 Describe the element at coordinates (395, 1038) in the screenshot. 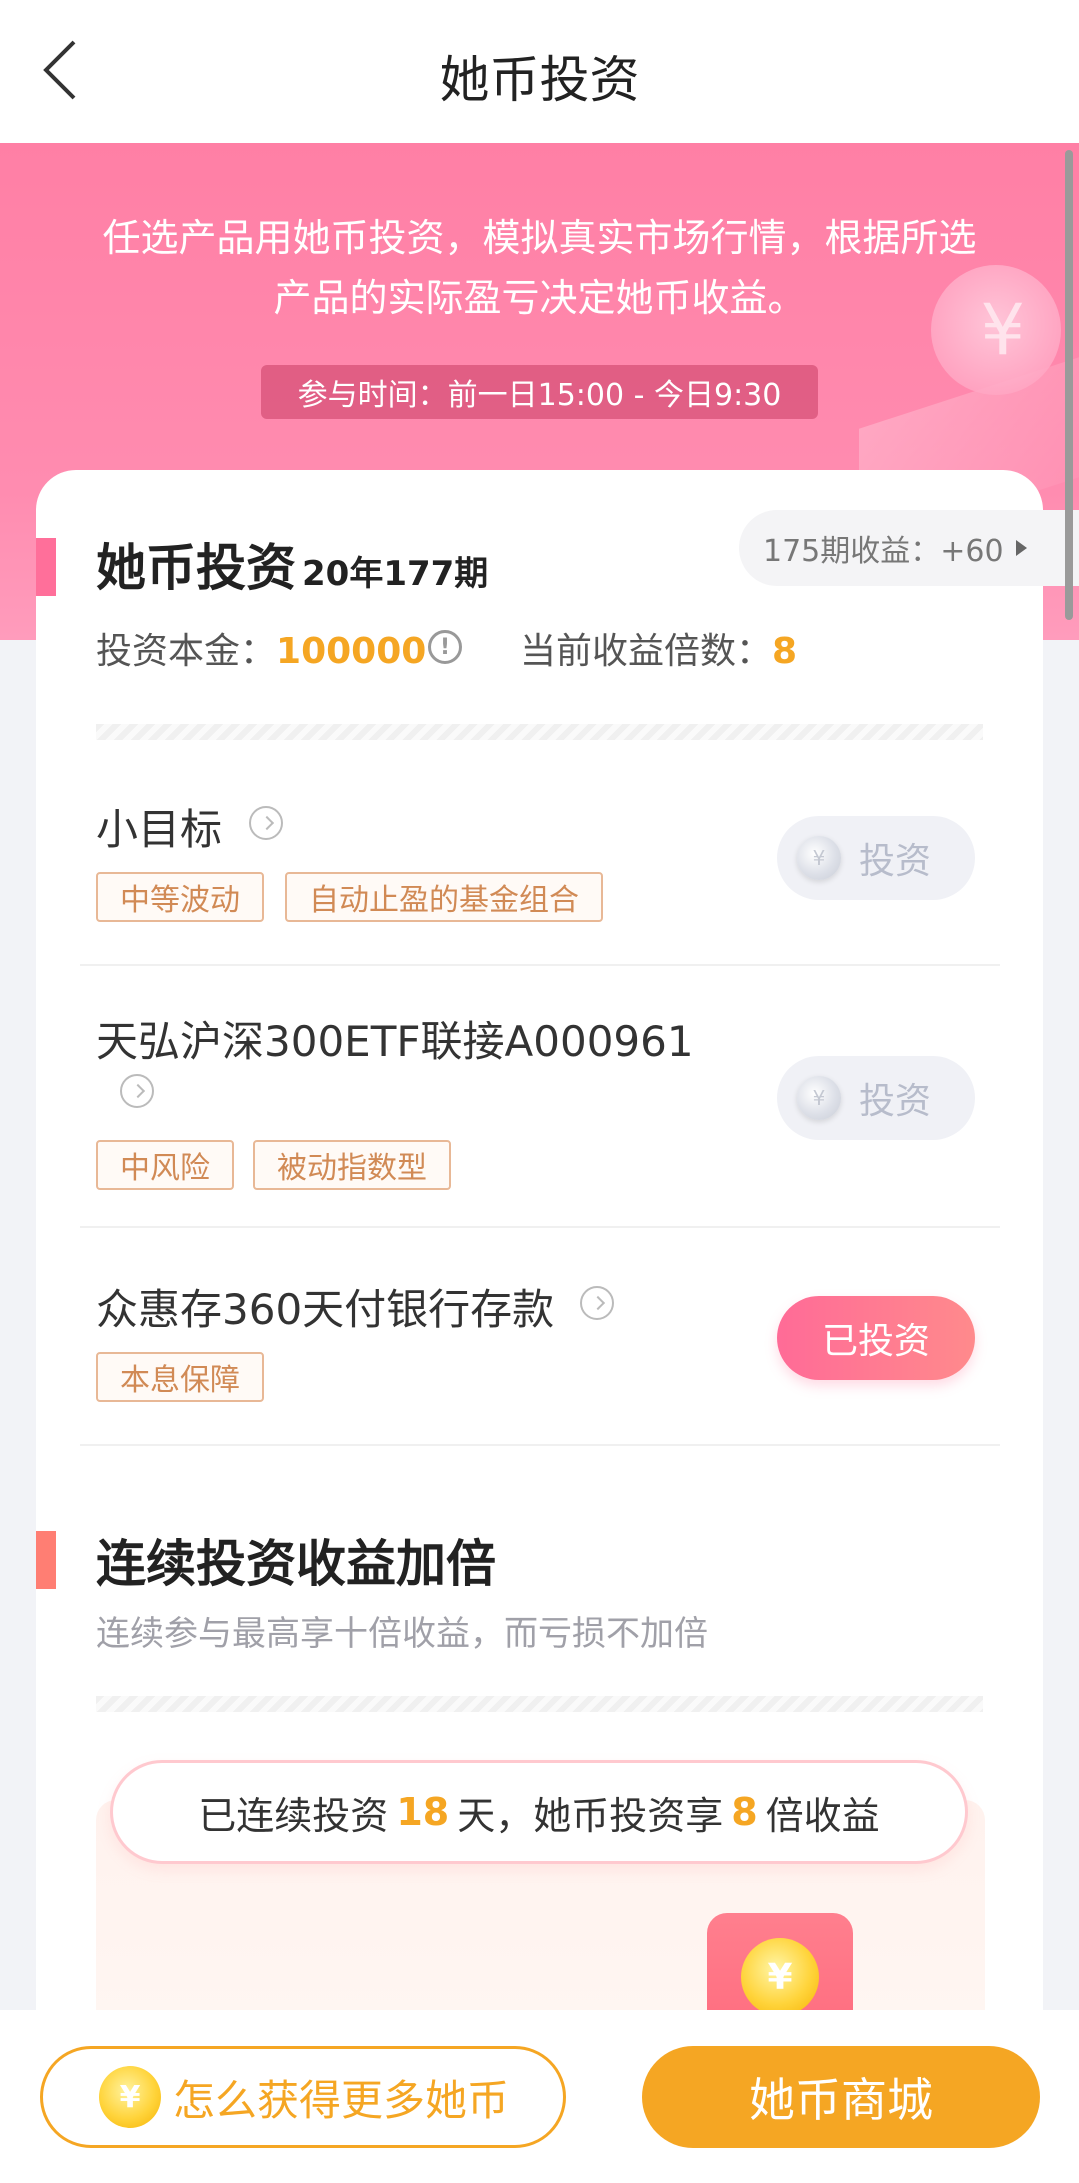

I see `product-name: 天弘沪深300ETF联接A000961` at that location.